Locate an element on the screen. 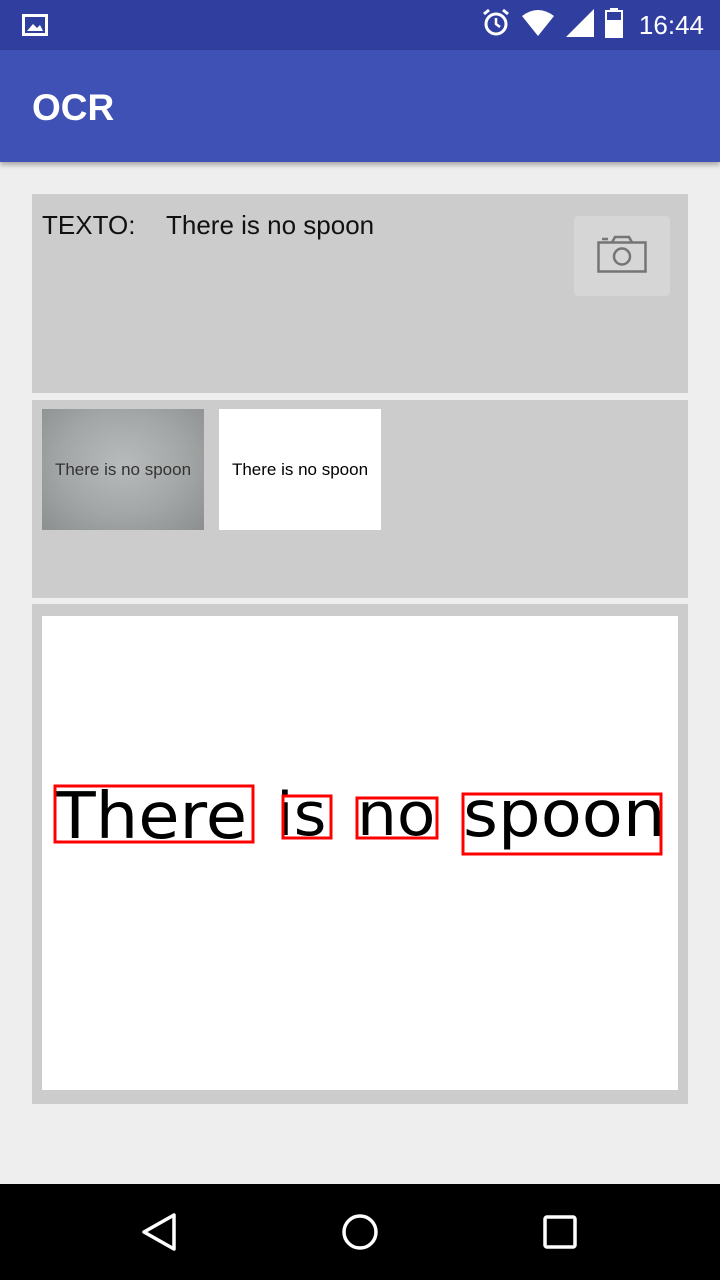 This screenshot has width=720, height=1280. binarized-image-text: There is no spoon is located at coordinates (300, 469).